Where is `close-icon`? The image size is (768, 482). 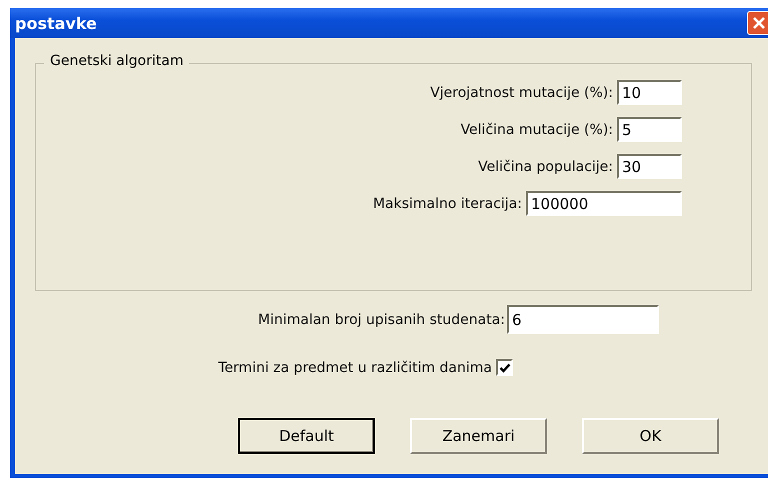
close-icon is located at coordinates (757, 23).